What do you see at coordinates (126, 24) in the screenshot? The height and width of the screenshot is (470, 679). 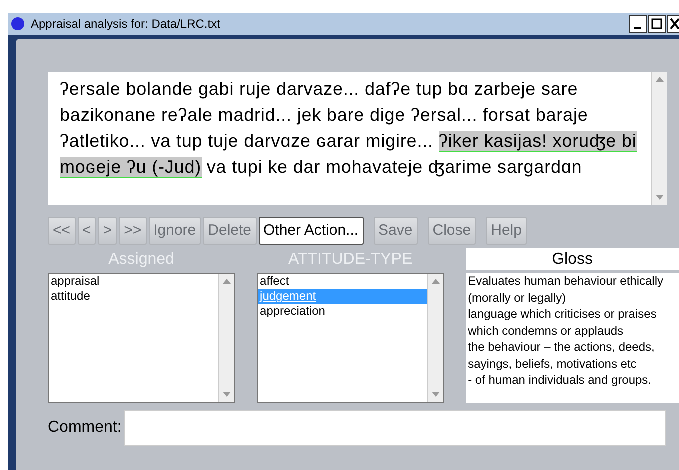 I see `window-title: Appraisal analysis for: Data/LRC.txt` at bounding box center [126, 24].